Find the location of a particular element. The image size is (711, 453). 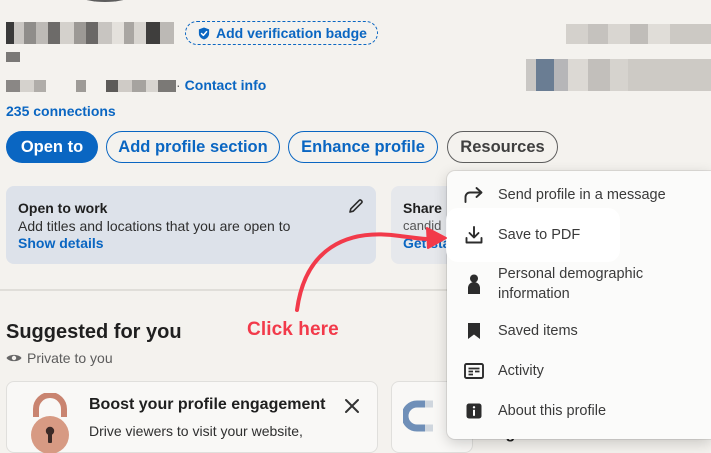

menu-item-send-profile: Send profile in a message is located at coordinates (579, 195).